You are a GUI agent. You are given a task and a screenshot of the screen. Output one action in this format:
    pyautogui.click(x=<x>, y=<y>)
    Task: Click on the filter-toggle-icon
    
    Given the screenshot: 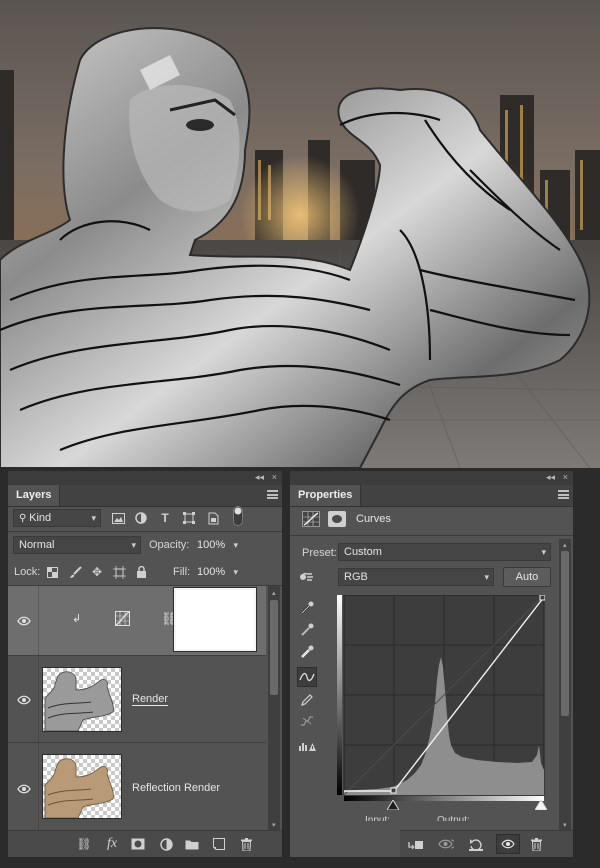 What is the action you would take?
    pyautogui.click(x=238, y=516)
    